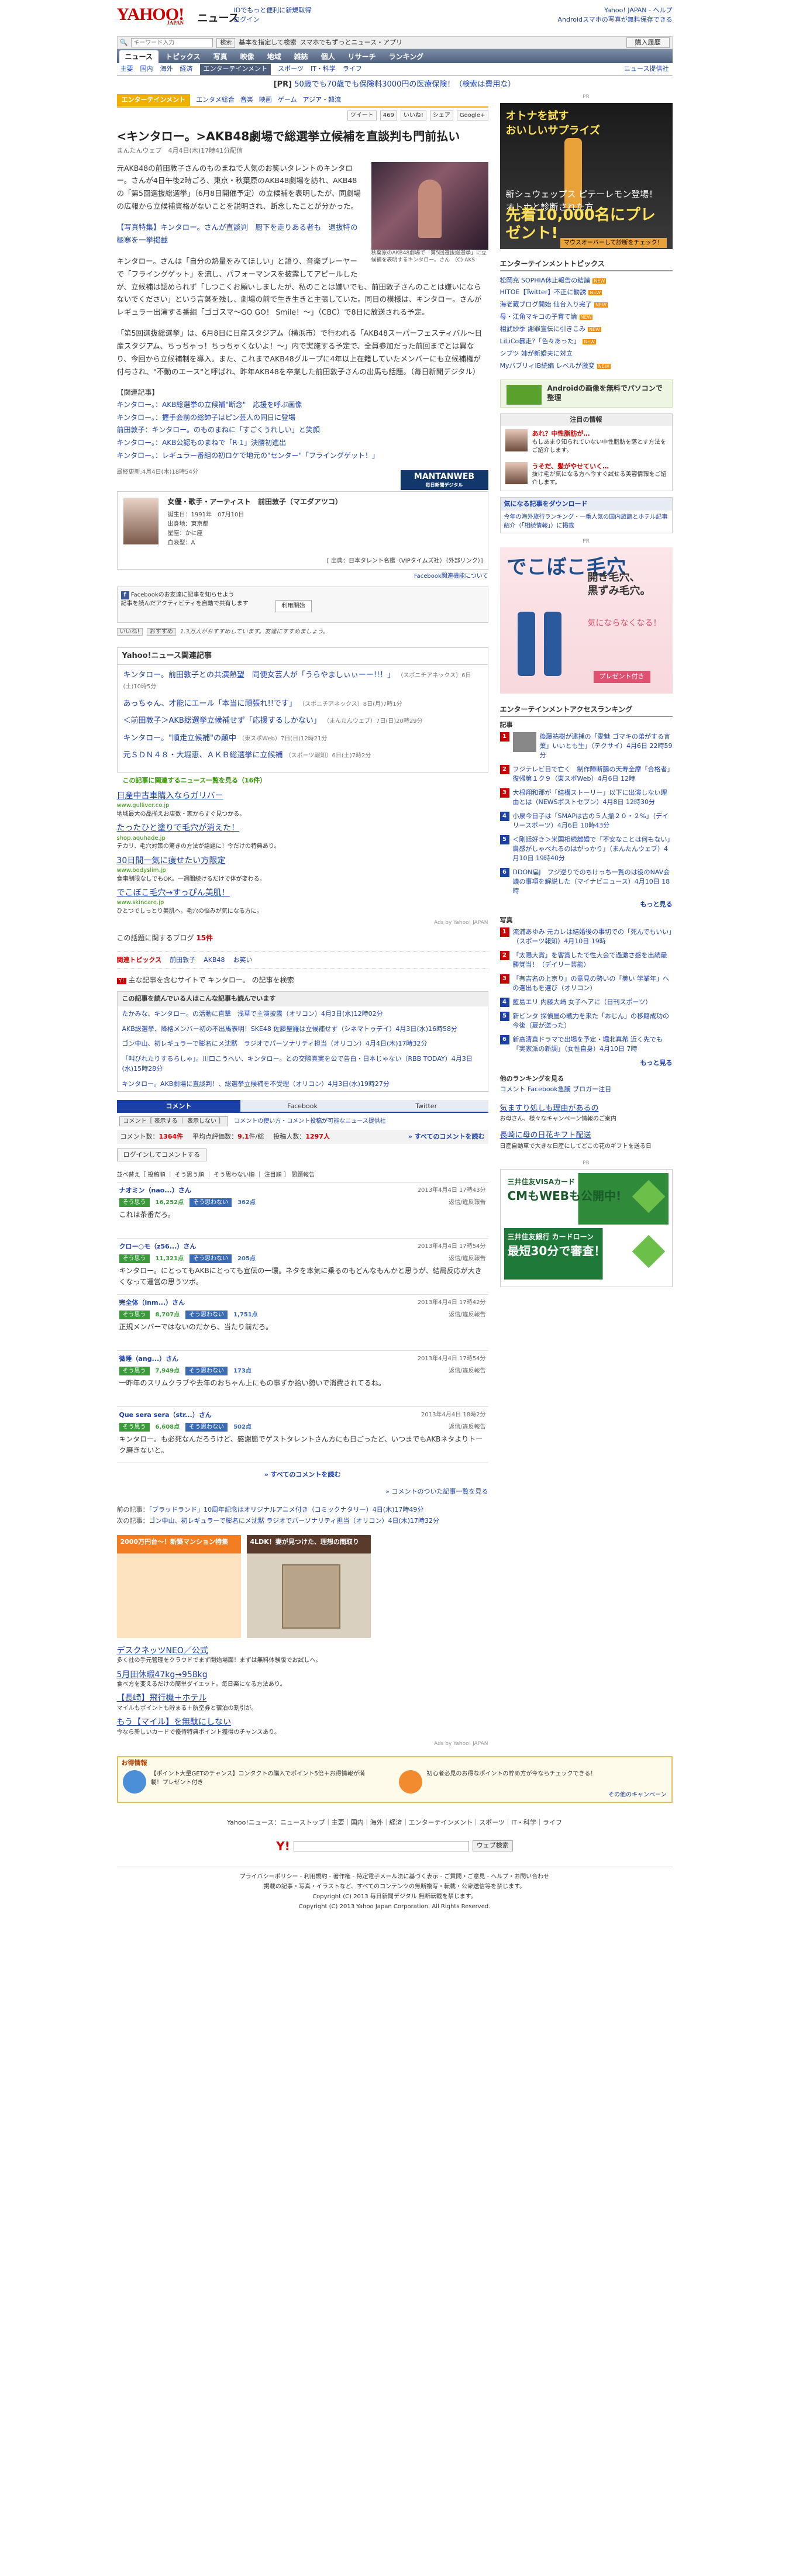 Image resolution: width=789 pixels, height=2576 pixels. Describe the element at coordinates (226, 42) in the screenshot. I see `search-button: 検索` at that location.